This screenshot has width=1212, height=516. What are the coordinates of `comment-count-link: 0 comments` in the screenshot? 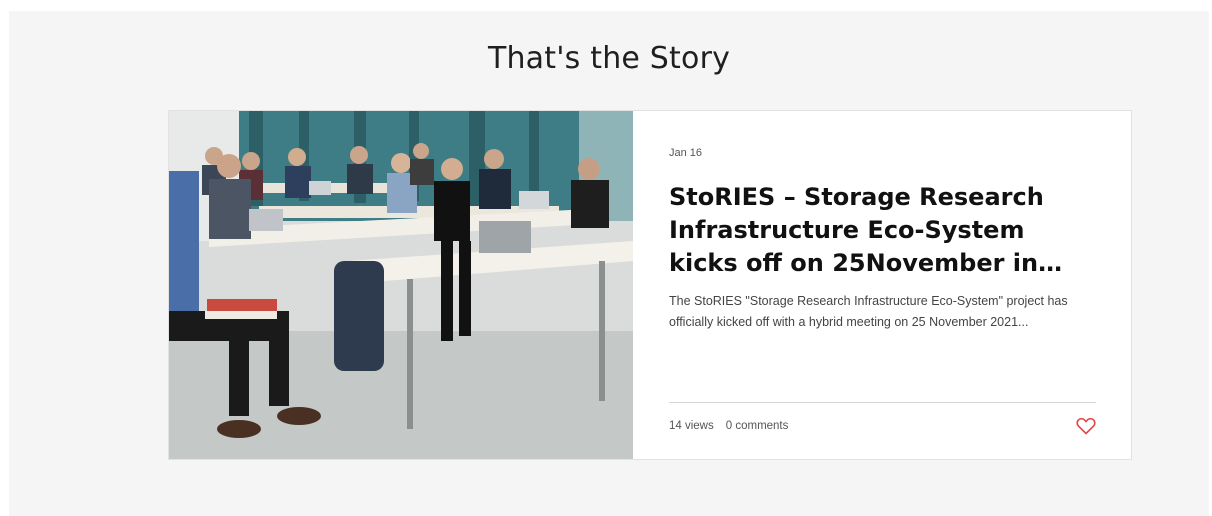 It's located at (757, 426).